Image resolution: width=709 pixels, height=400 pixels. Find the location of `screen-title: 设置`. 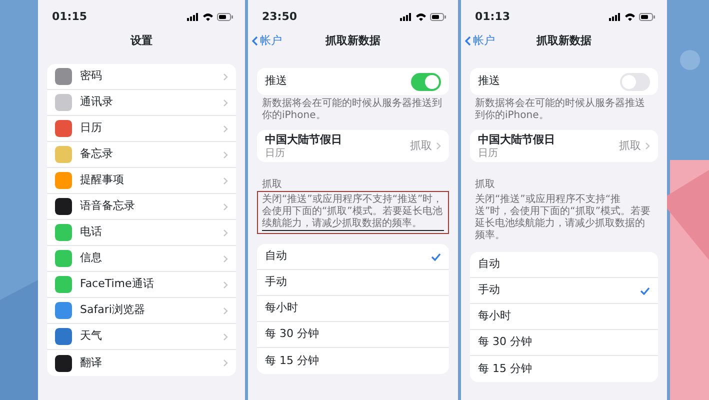

screen-title: 设置 is located at coordinates (141, 40).